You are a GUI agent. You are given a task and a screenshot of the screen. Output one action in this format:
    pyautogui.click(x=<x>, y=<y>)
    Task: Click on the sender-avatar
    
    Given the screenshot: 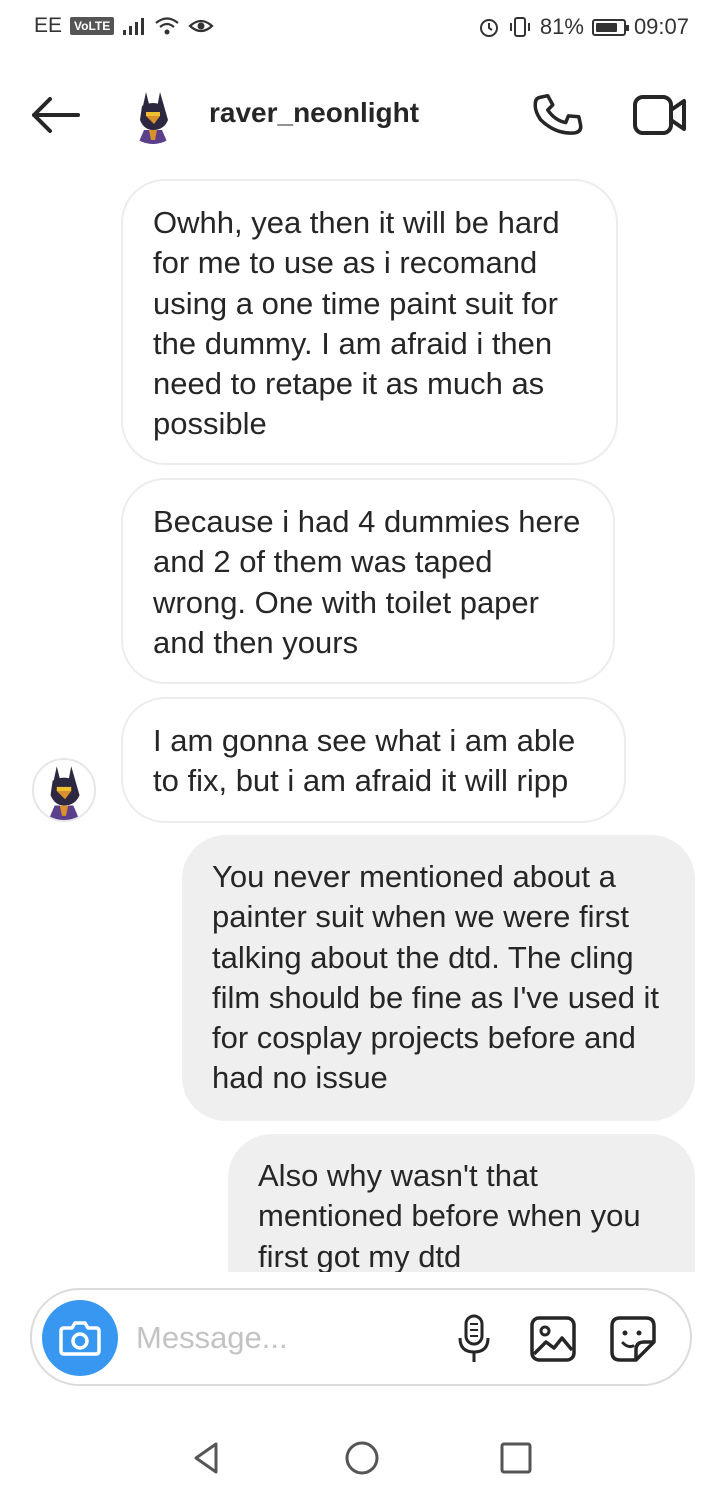 What is the action you would take?
    pyautogui.click(x=64, y=790)
    